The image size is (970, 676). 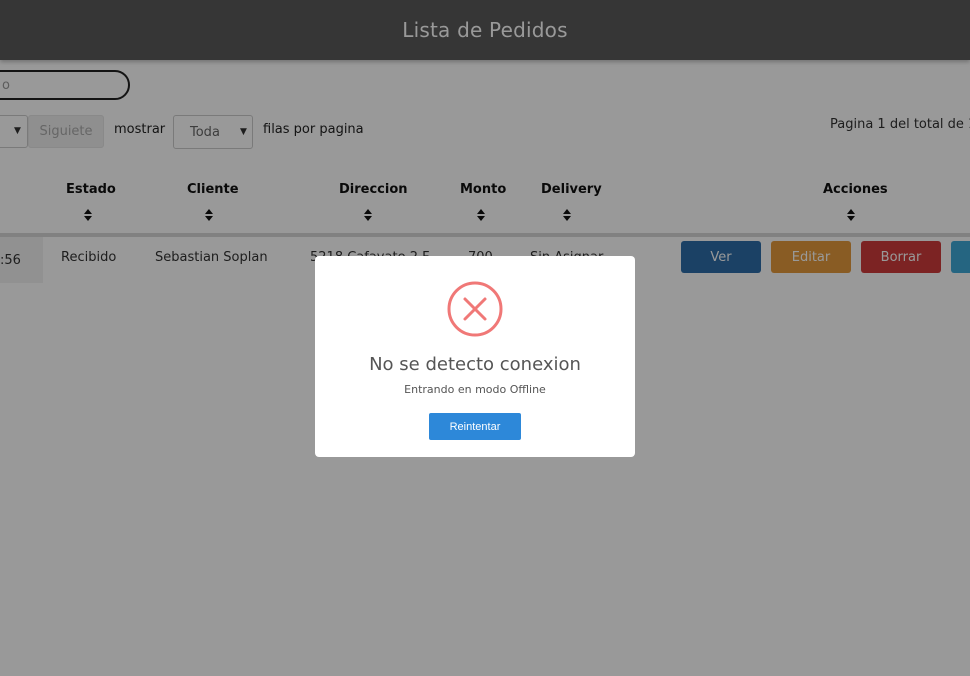 What do you see at coordinates (475, 426) in the screenshot?
I see `retry-button: Reintentar` at bounding box center [475, 426].